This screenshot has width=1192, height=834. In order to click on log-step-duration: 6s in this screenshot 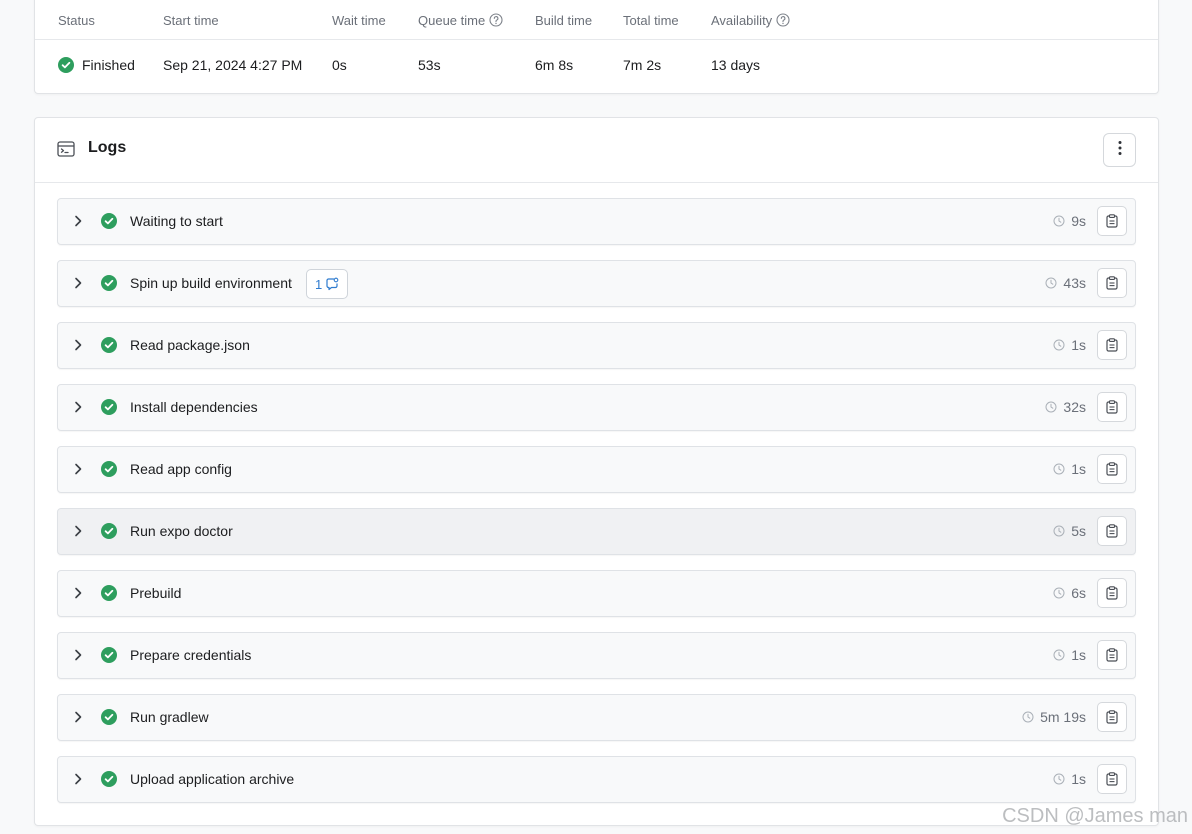, I will do `click(1078, 593)`.